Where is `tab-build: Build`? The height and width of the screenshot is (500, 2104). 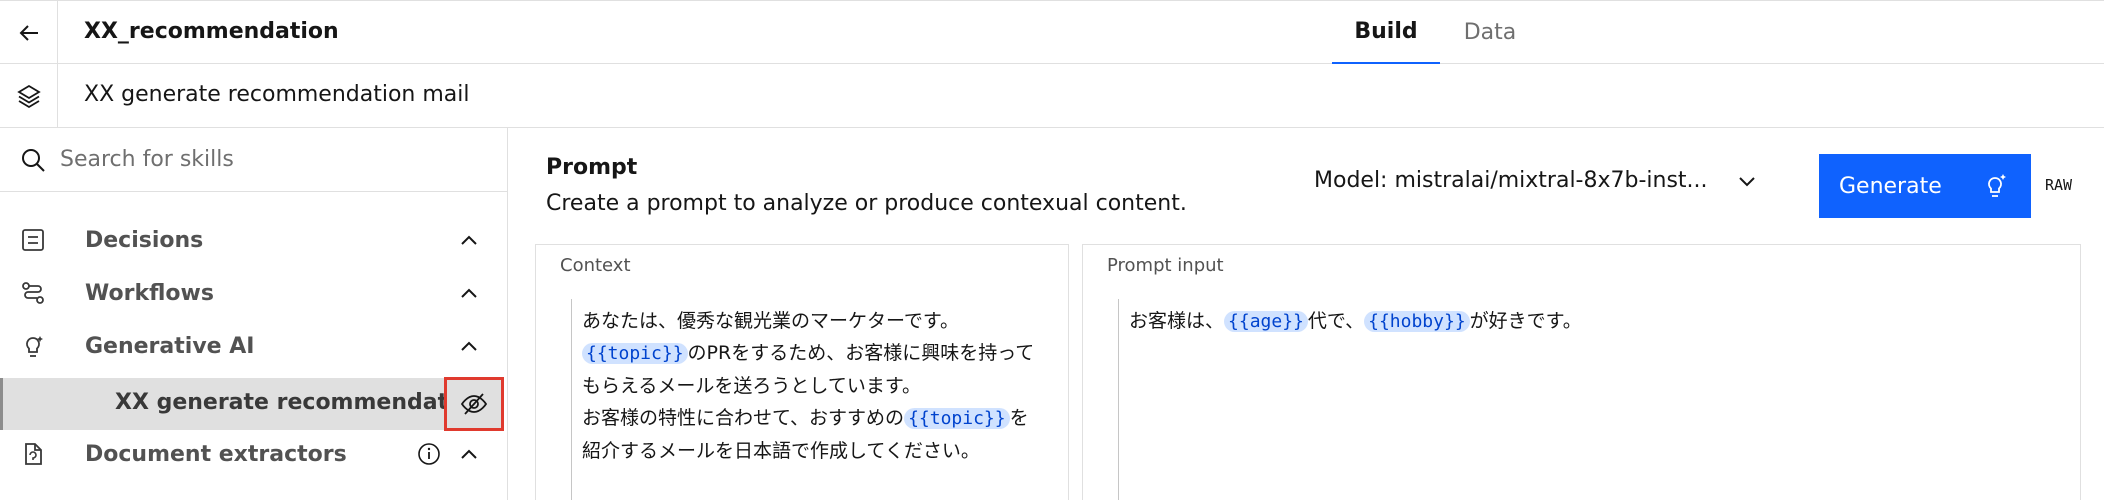
tab-build: Build is located at coordinates (1386, 33).